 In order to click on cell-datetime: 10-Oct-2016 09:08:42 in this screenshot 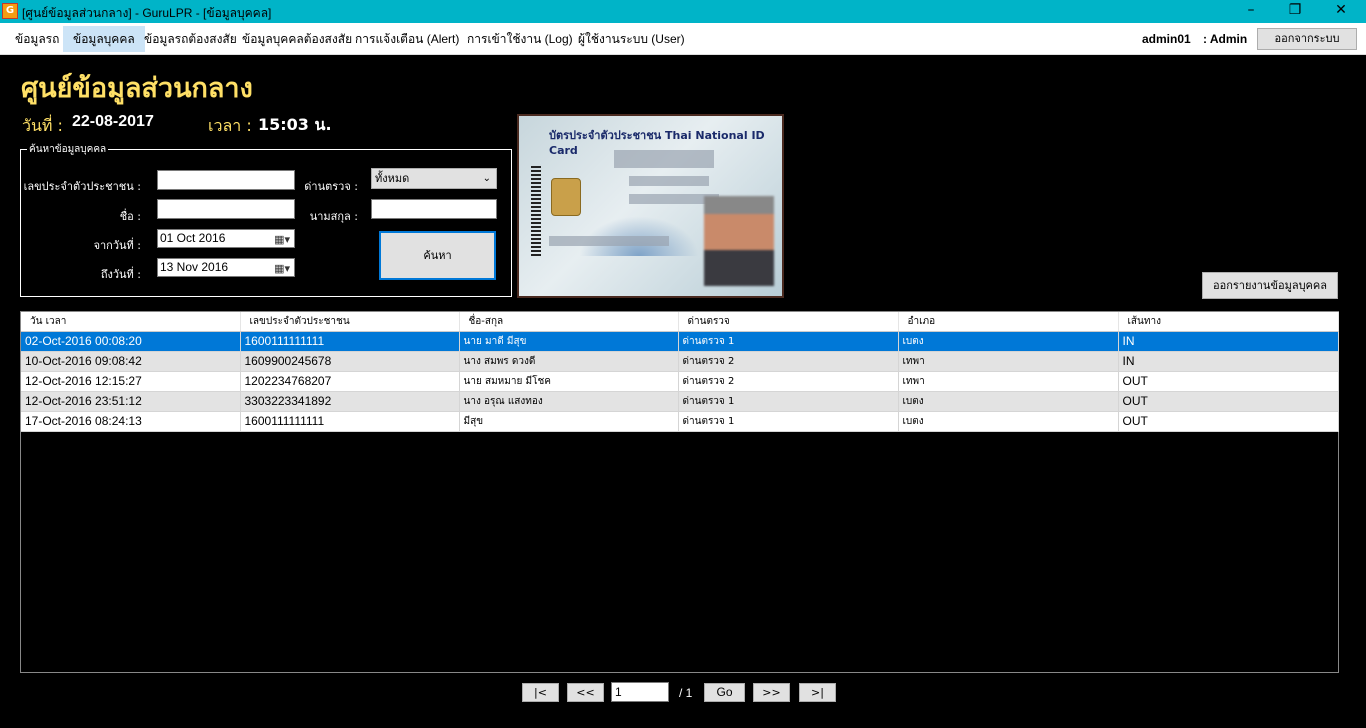, I will do `click(131, 361)`.